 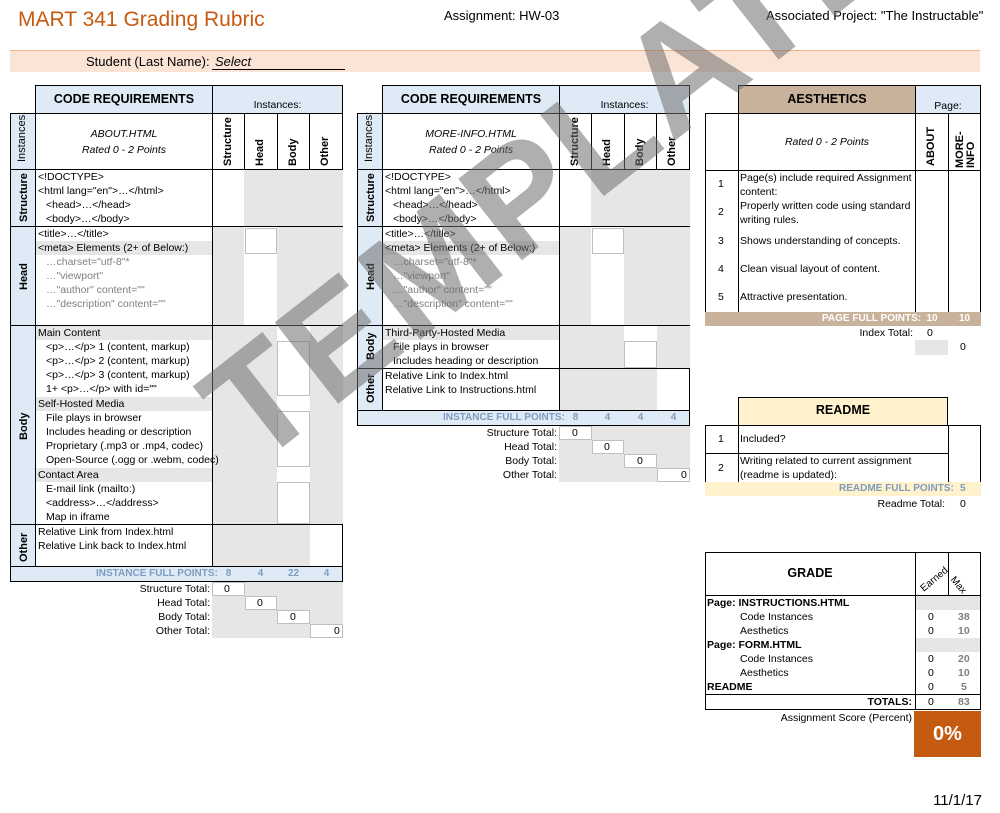 What do you see at coordinates (931, 146) in the screenshot?
I see `aesthetics-col-about: ABOUT` at bounding box center [931, 146].